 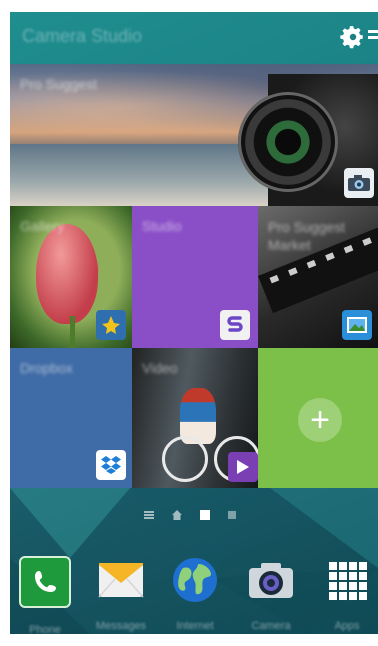 I want to click on dock-item-phone: Phone, so click(x=45, y=595).